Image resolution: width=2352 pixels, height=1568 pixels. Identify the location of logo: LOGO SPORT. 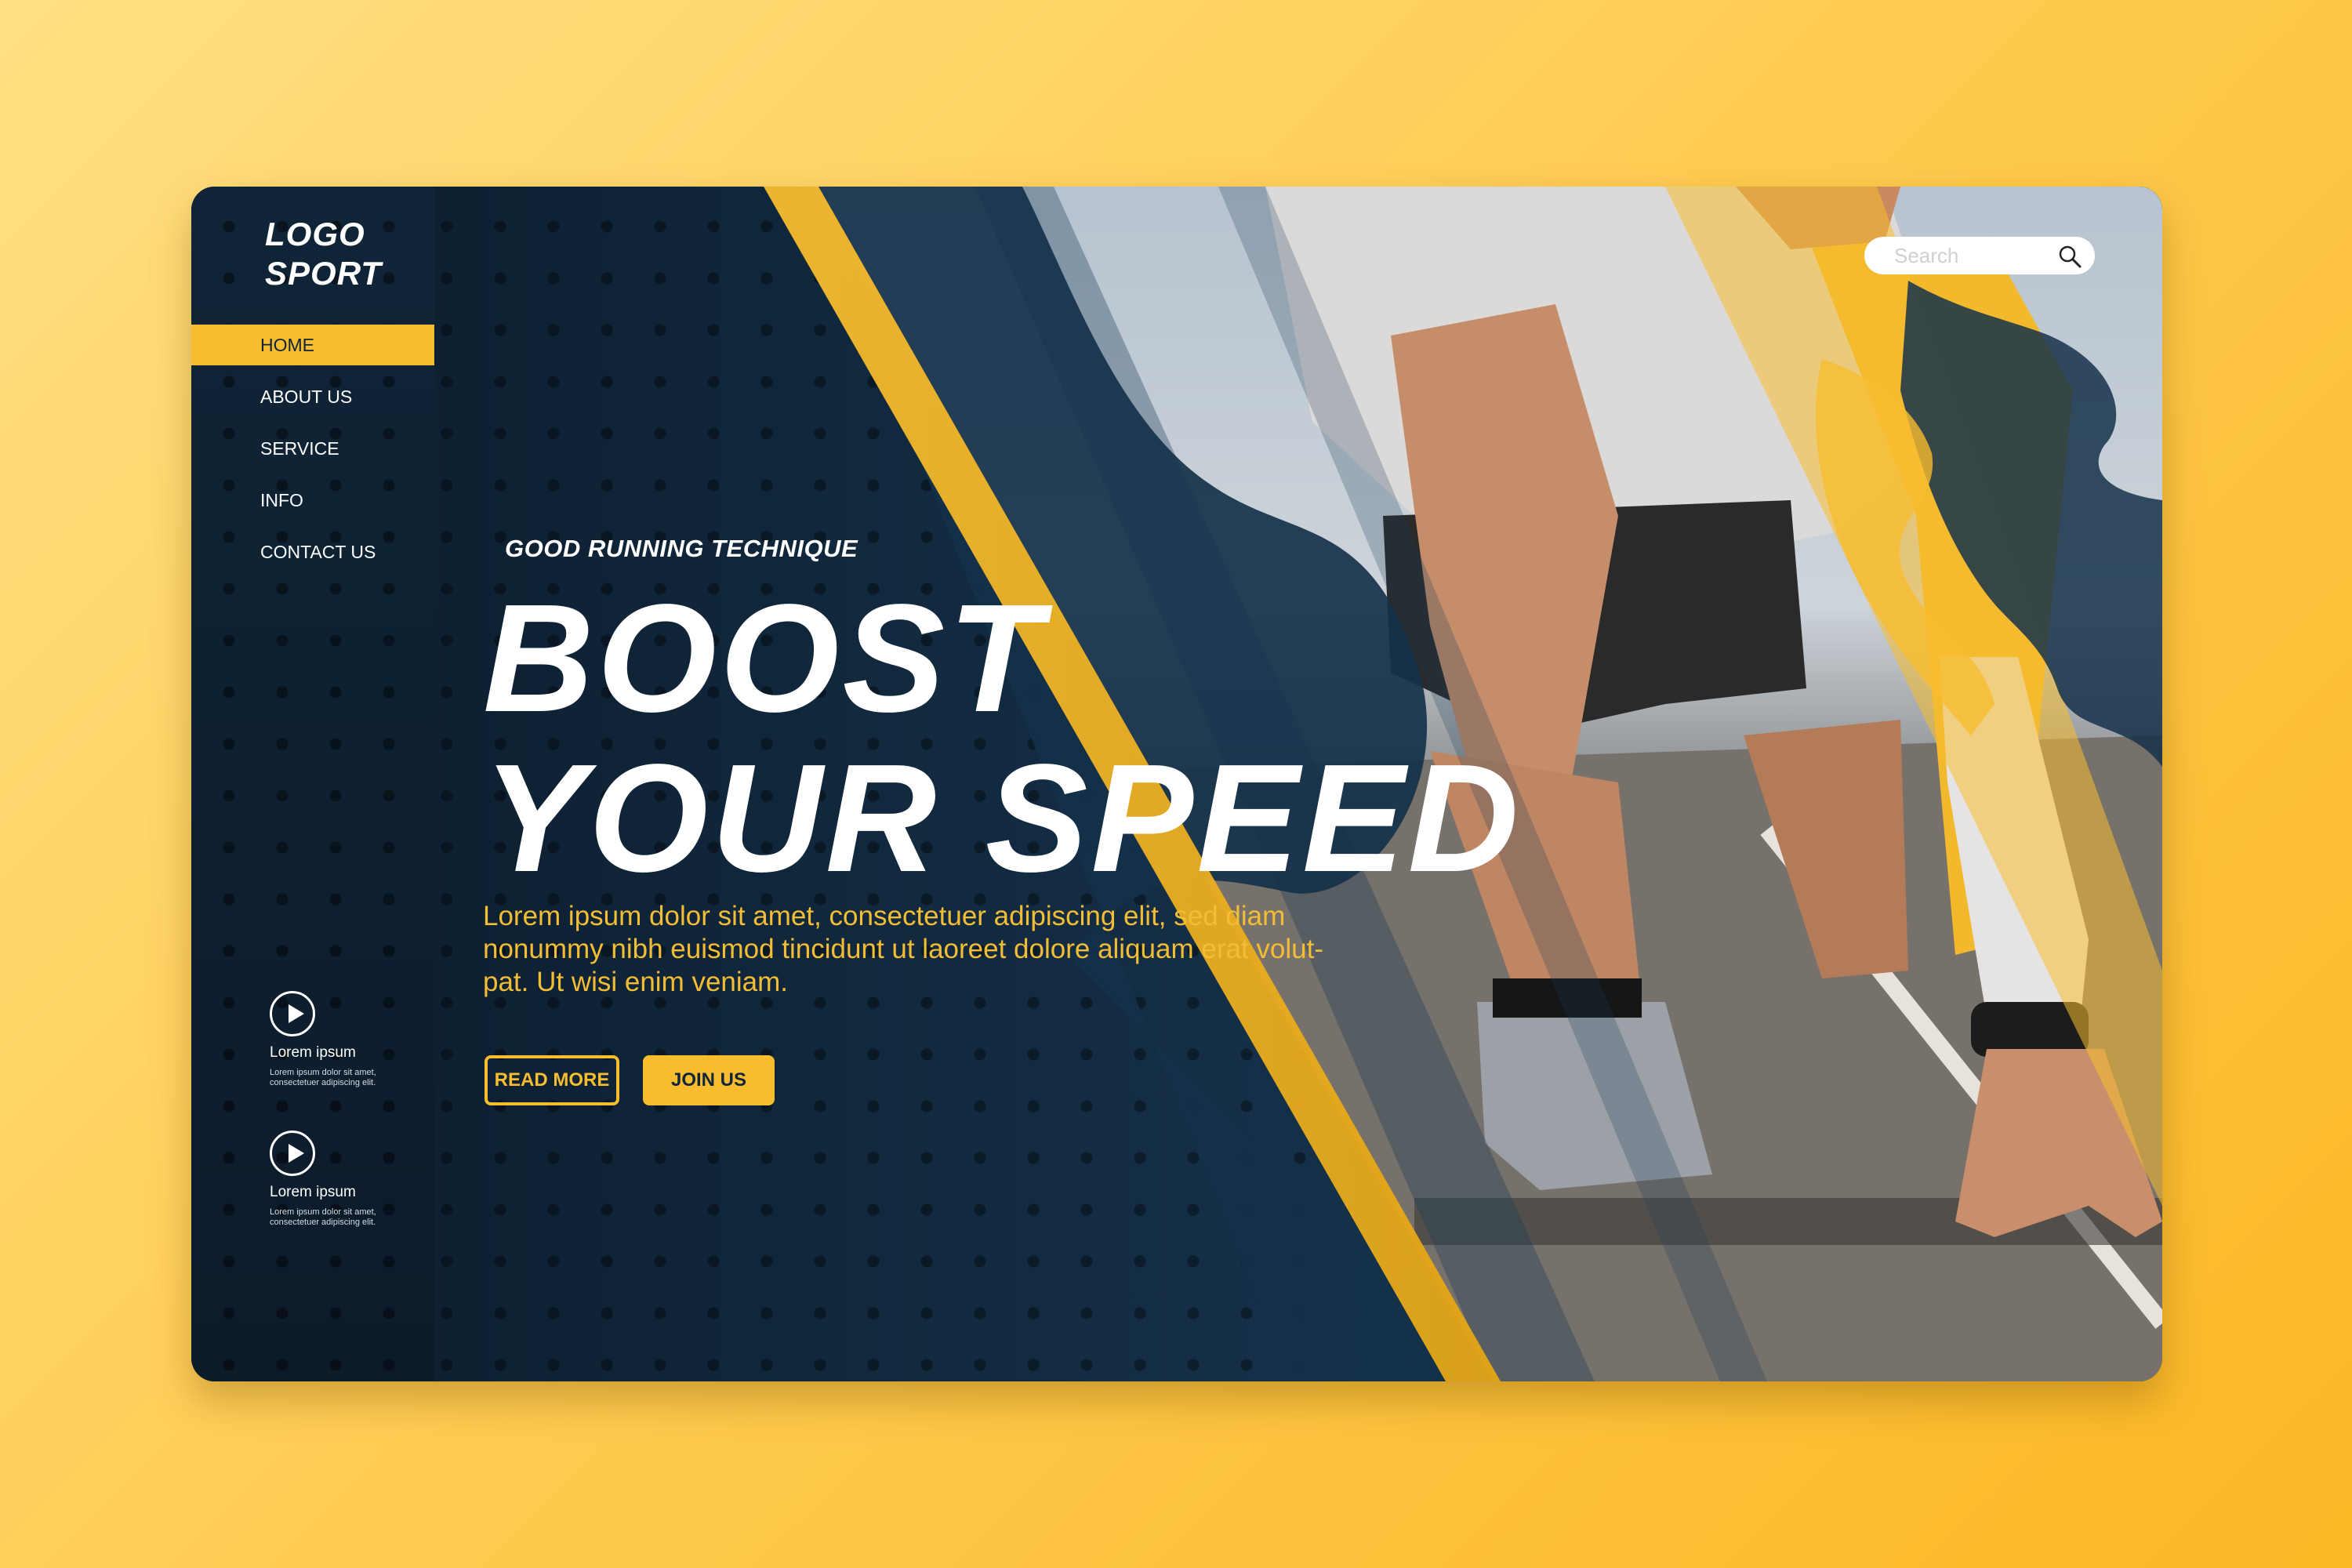
(323, 254).